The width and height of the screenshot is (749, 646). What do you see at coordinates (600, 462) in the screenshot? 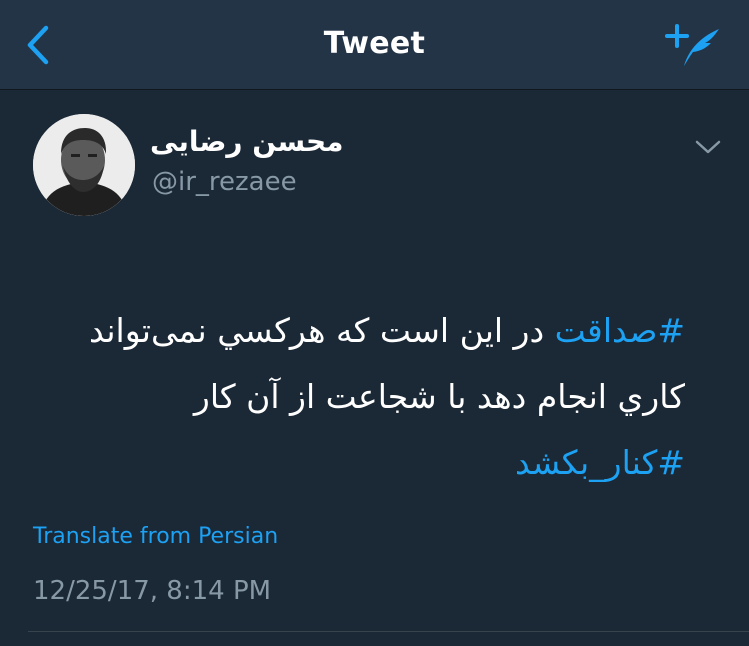
I see `hashtag-link: #کنار_بکشد` at bounding box center [600, 462].